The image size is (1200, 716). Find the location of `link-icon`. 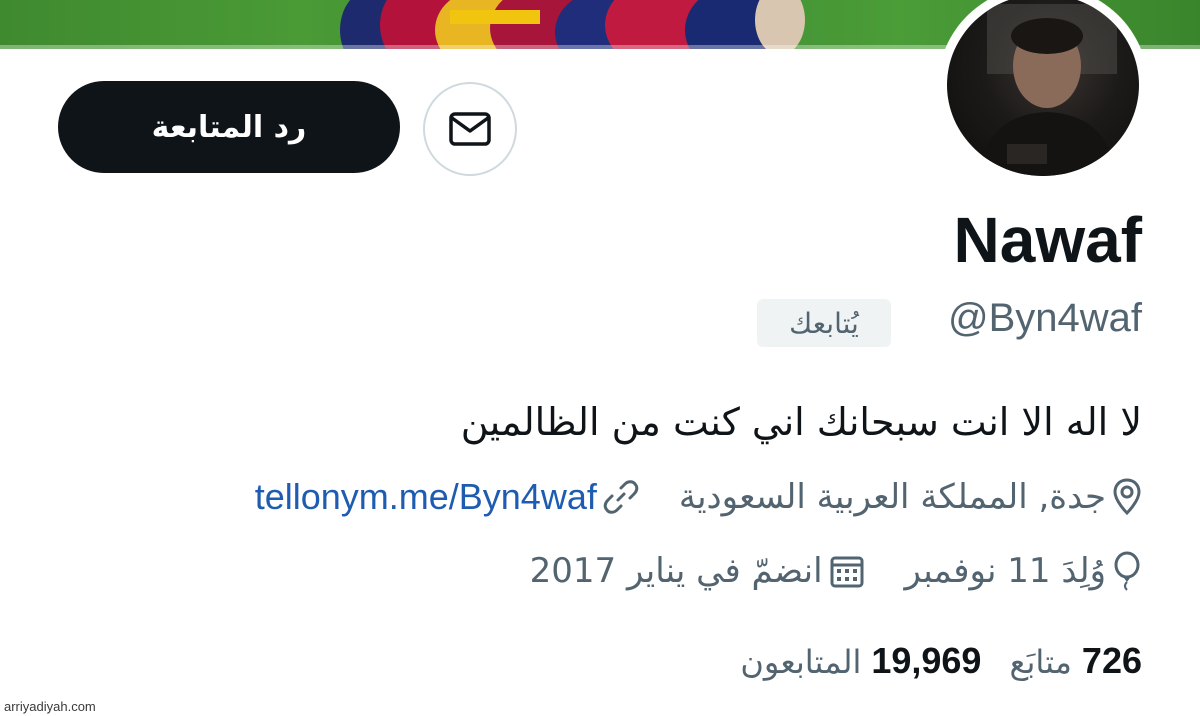

link-icon is located at coordinates (621, 497).